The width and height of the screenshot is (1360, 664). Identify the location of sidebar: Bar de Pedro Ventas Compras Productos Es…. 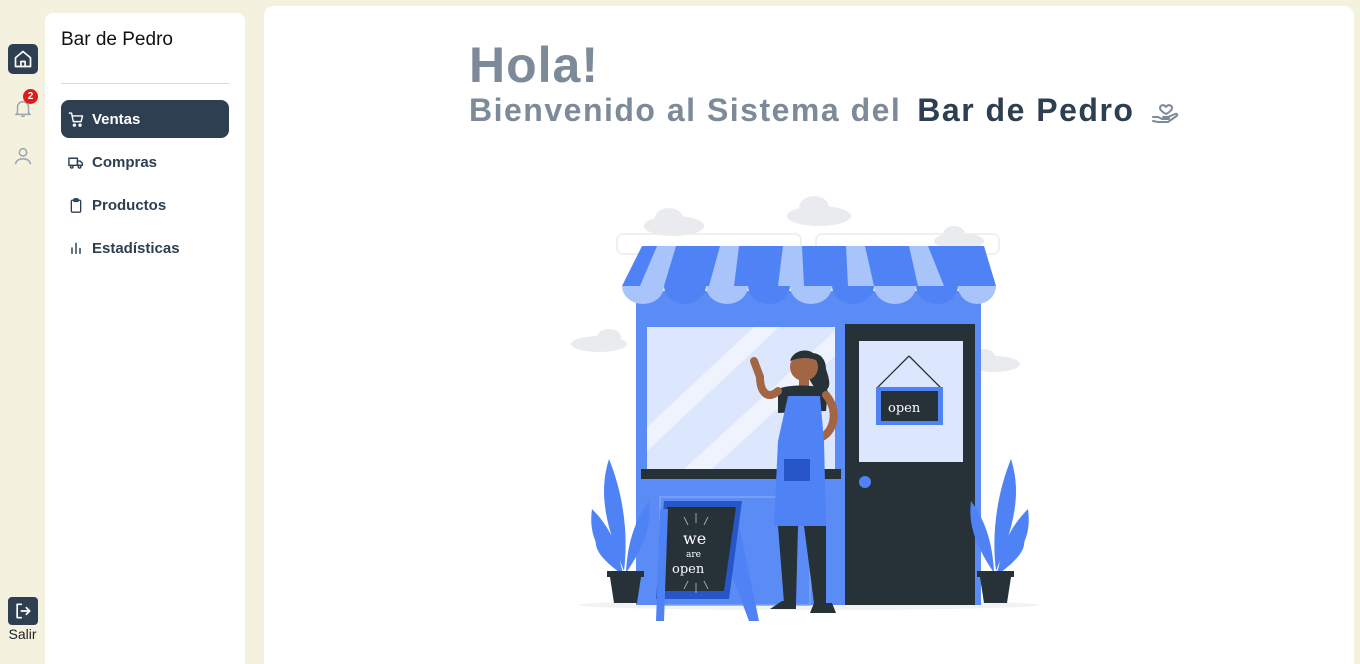
(145, 338).